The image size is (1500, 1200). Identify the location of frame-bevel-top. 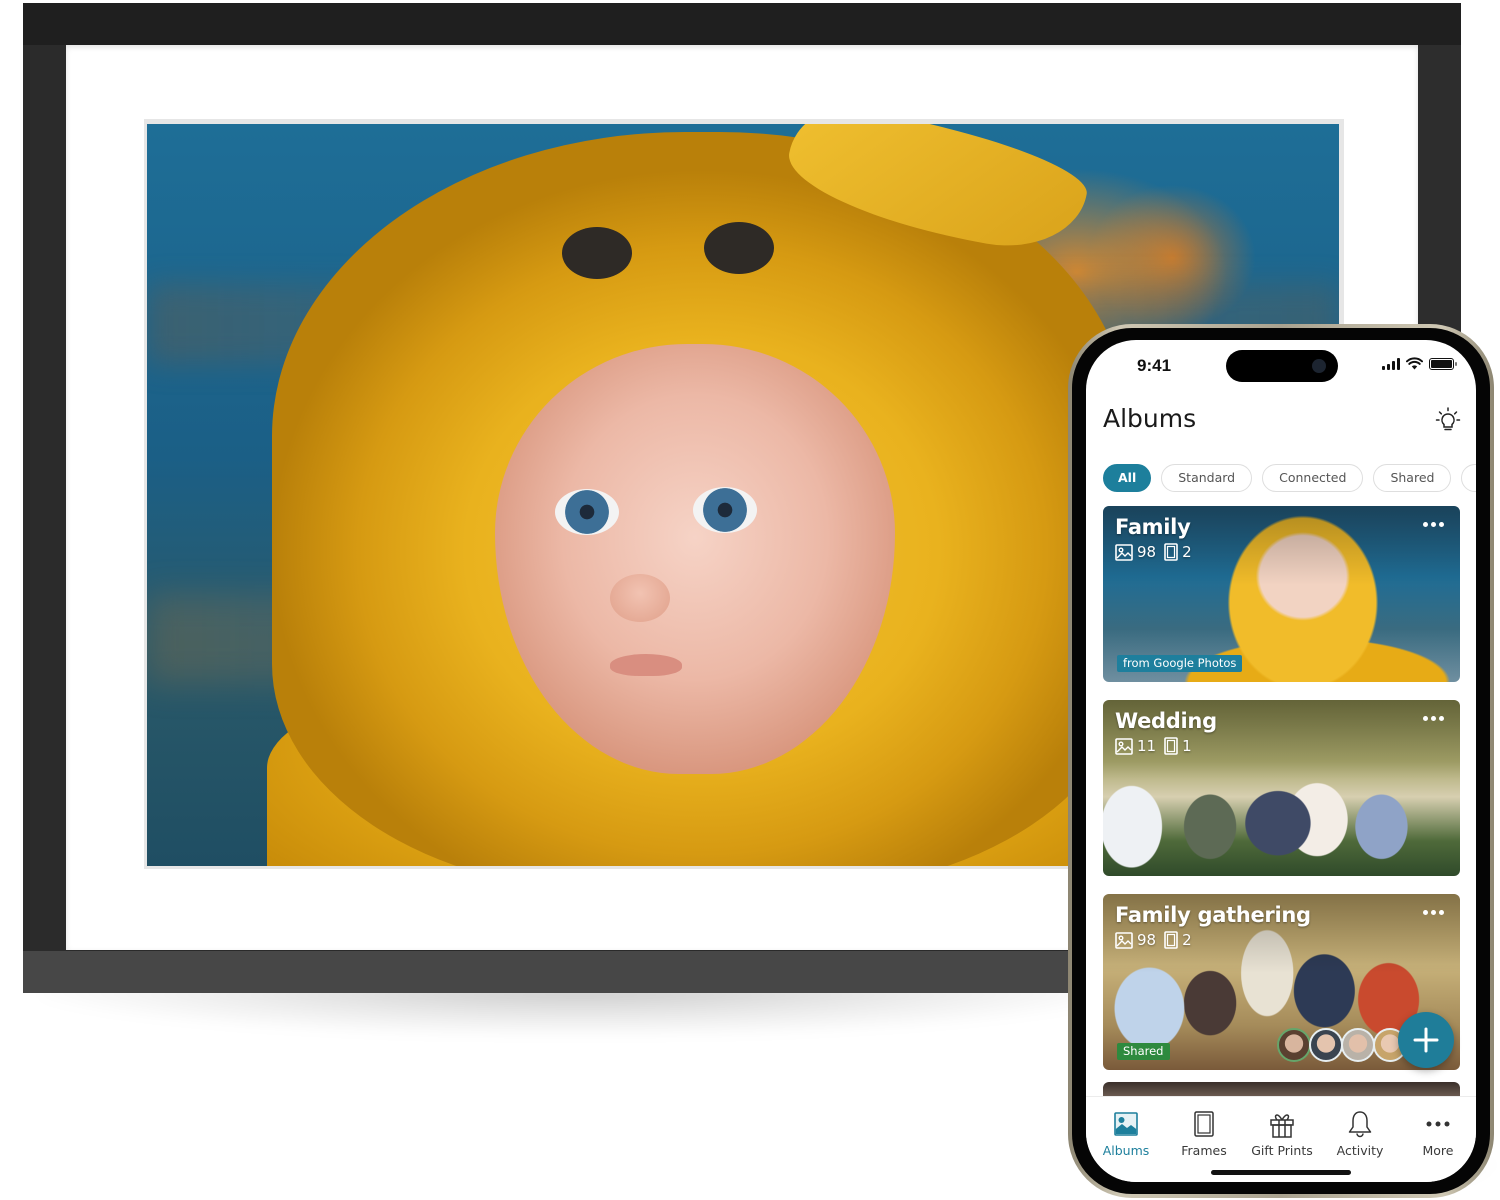
(742, 24).